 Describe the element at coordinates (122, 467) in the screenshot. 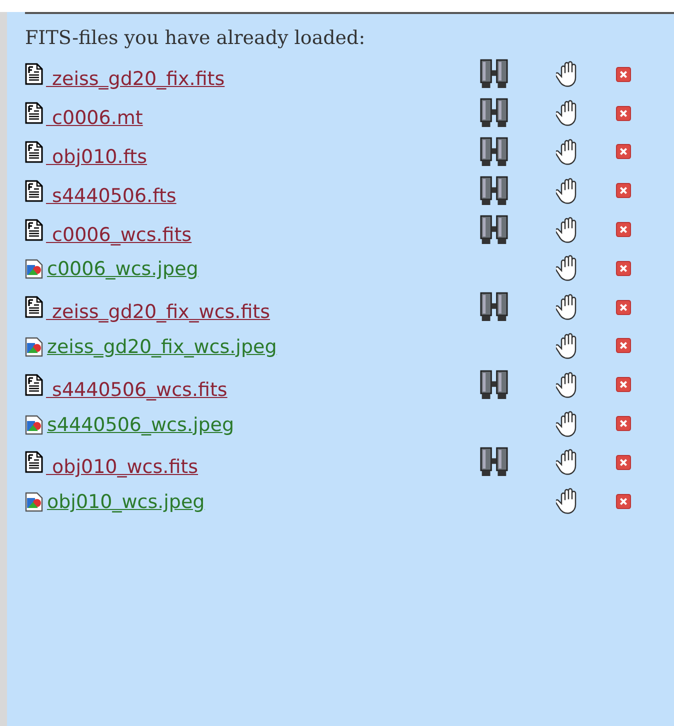

I see `file-link: obj010_wcs.fits` at that location.